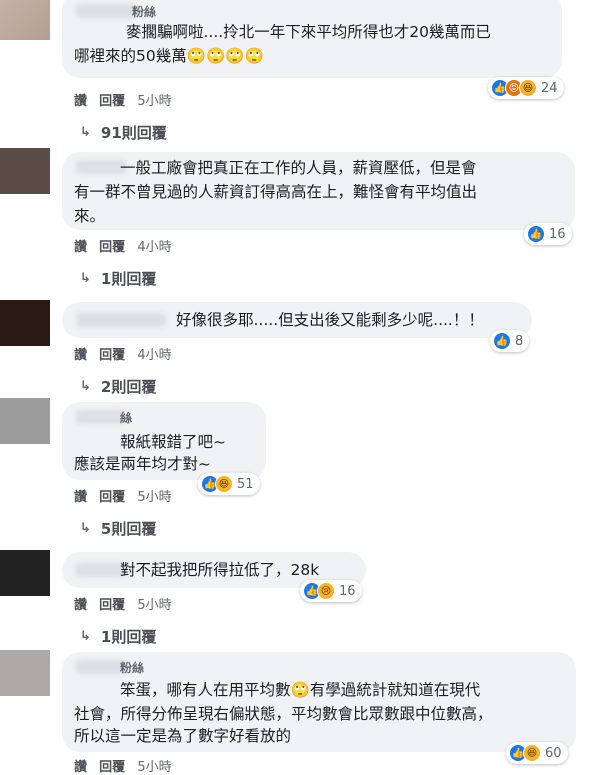 This screenshot has width=616, height=775. What do you see at coordinates (326, 591) in the screenshot?
I see `sad-icon: 😢` at bounding box center [326, 591].